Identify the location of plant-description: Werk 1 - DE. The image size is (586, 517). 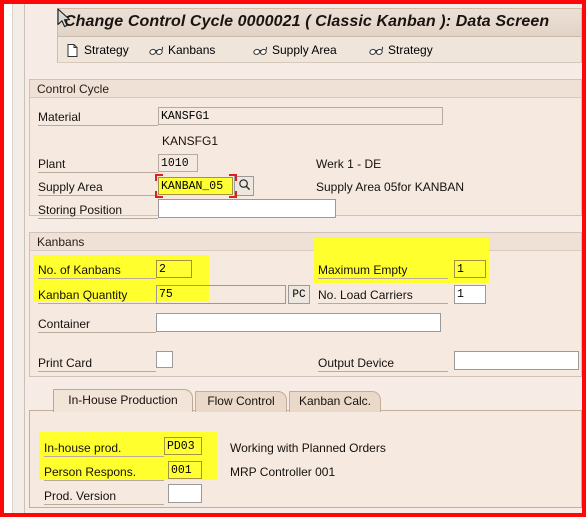
(349, 164).